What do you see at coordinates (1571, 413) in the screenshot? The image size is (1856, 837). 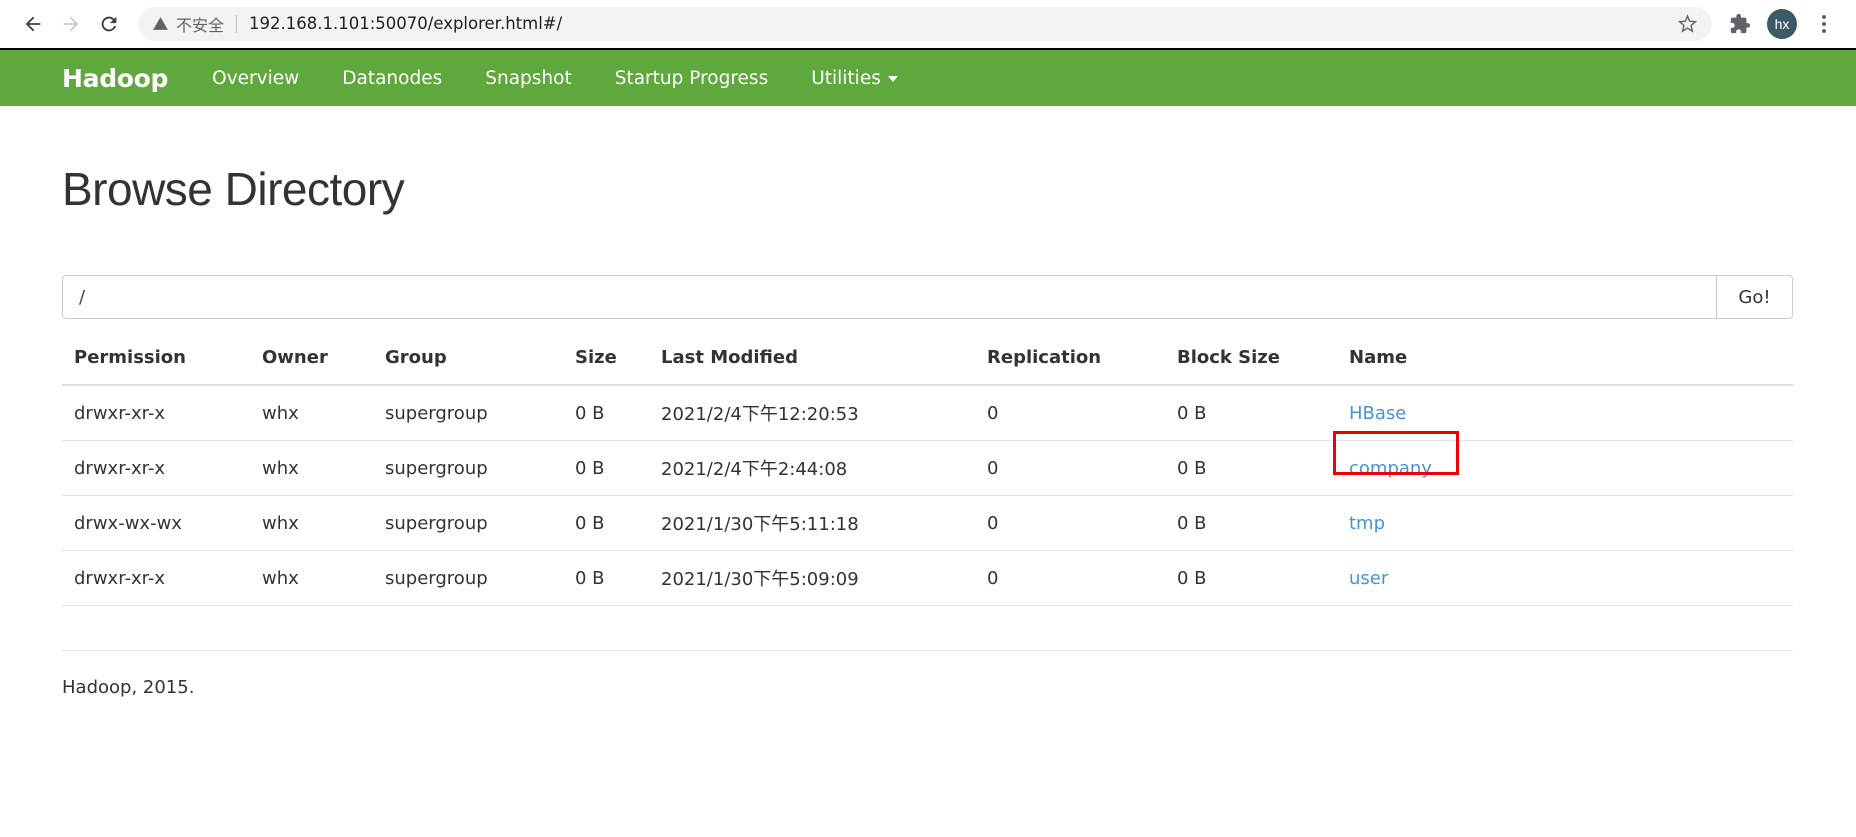 I see `cell-name: HBase` at bounding box center [1571, 413].